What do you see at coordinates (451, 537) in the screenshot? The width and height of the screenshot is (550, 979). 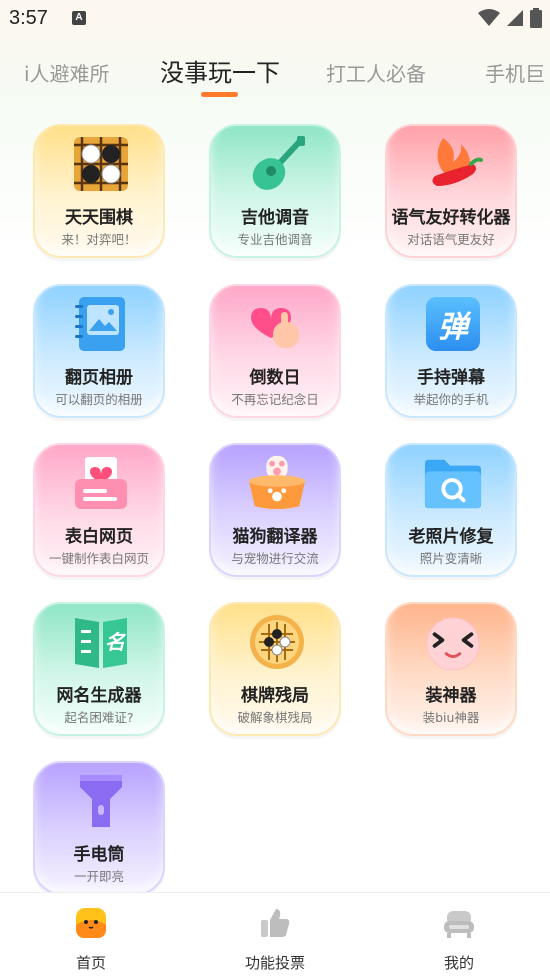 I see `card-title: 老照片修复` at bounding box center [451, 537].